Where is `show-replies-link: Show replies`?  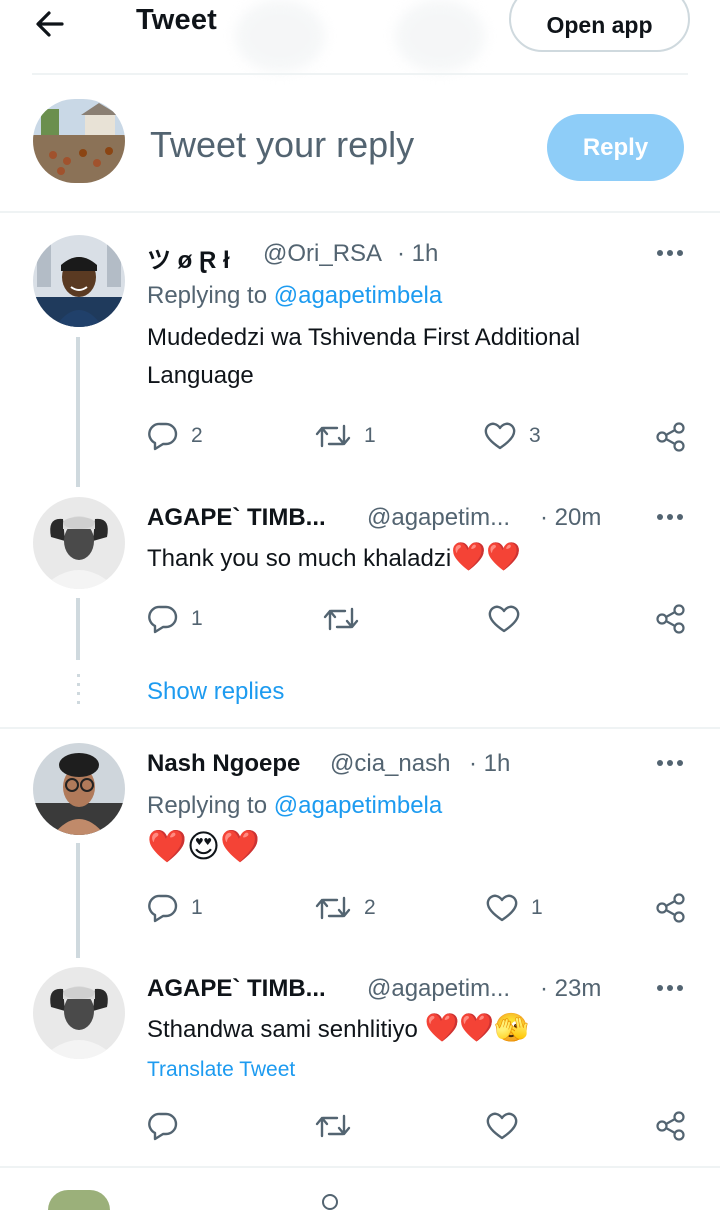
show-replies-link: Show replies is located at coordinates (215, 692).